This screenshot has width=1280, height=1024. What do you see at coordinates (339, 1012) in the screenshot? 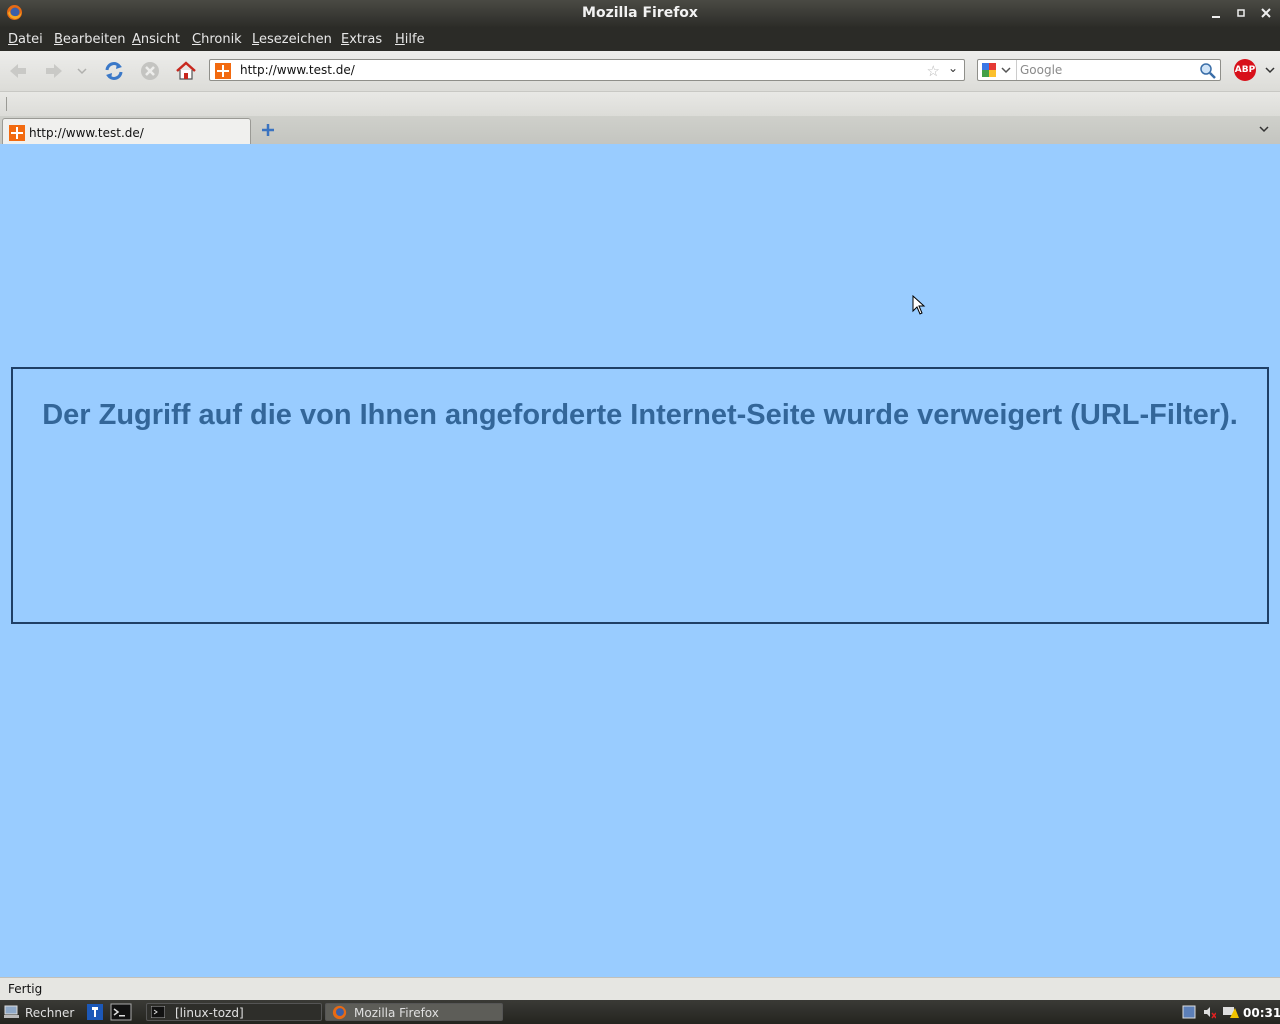
I see `firefox-icon` at bounding box center [339, 1012].